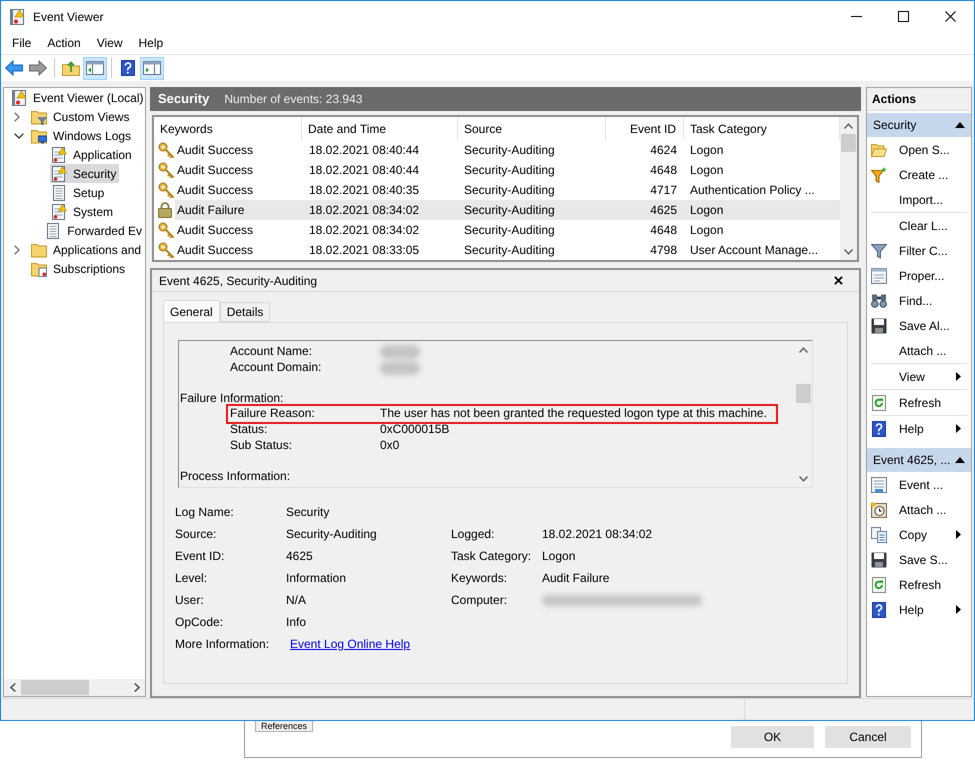  I want to click on table-cell-text: Security-Auditing, so click(509, 150).